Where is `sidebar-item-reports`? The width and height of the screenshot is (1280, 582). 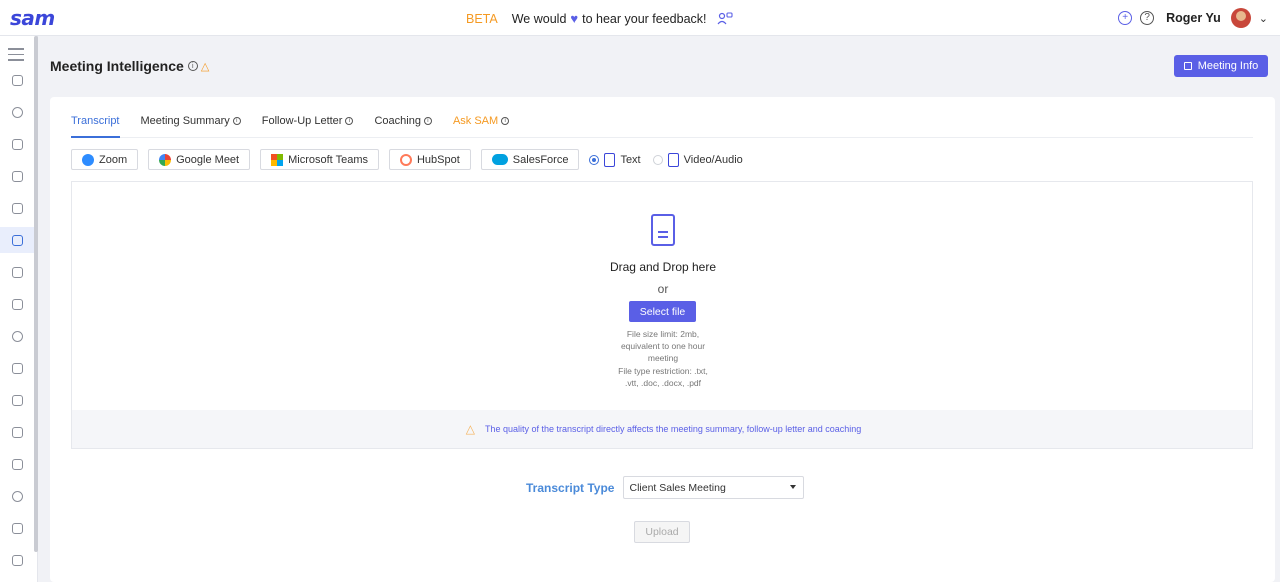
sidebar-item-reports is located at coordinates (17, 464).